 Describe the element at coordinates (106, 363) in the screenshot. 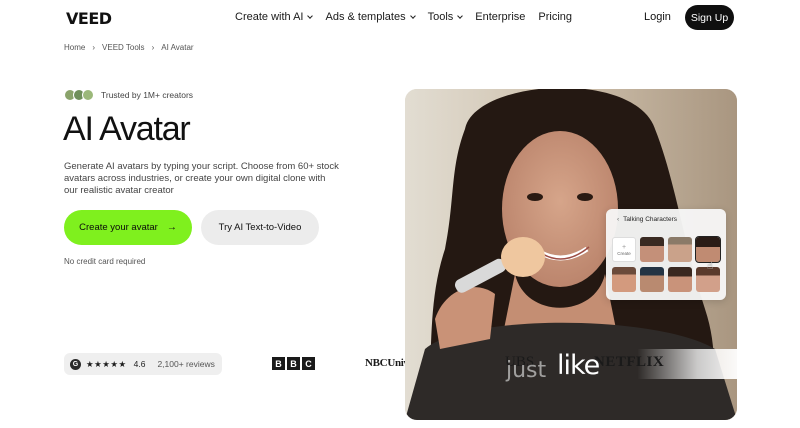

I see `star-rating-icon: ★★★★★` at that location.